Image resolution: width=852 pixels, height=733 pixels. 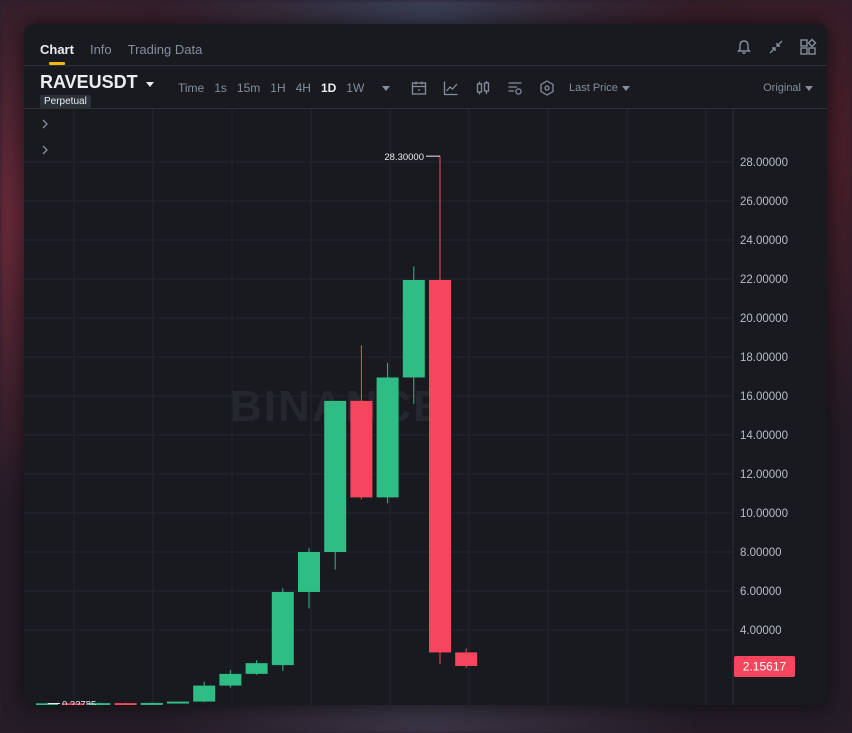 I want to click on settings-icon, so click(x=515, y=88).